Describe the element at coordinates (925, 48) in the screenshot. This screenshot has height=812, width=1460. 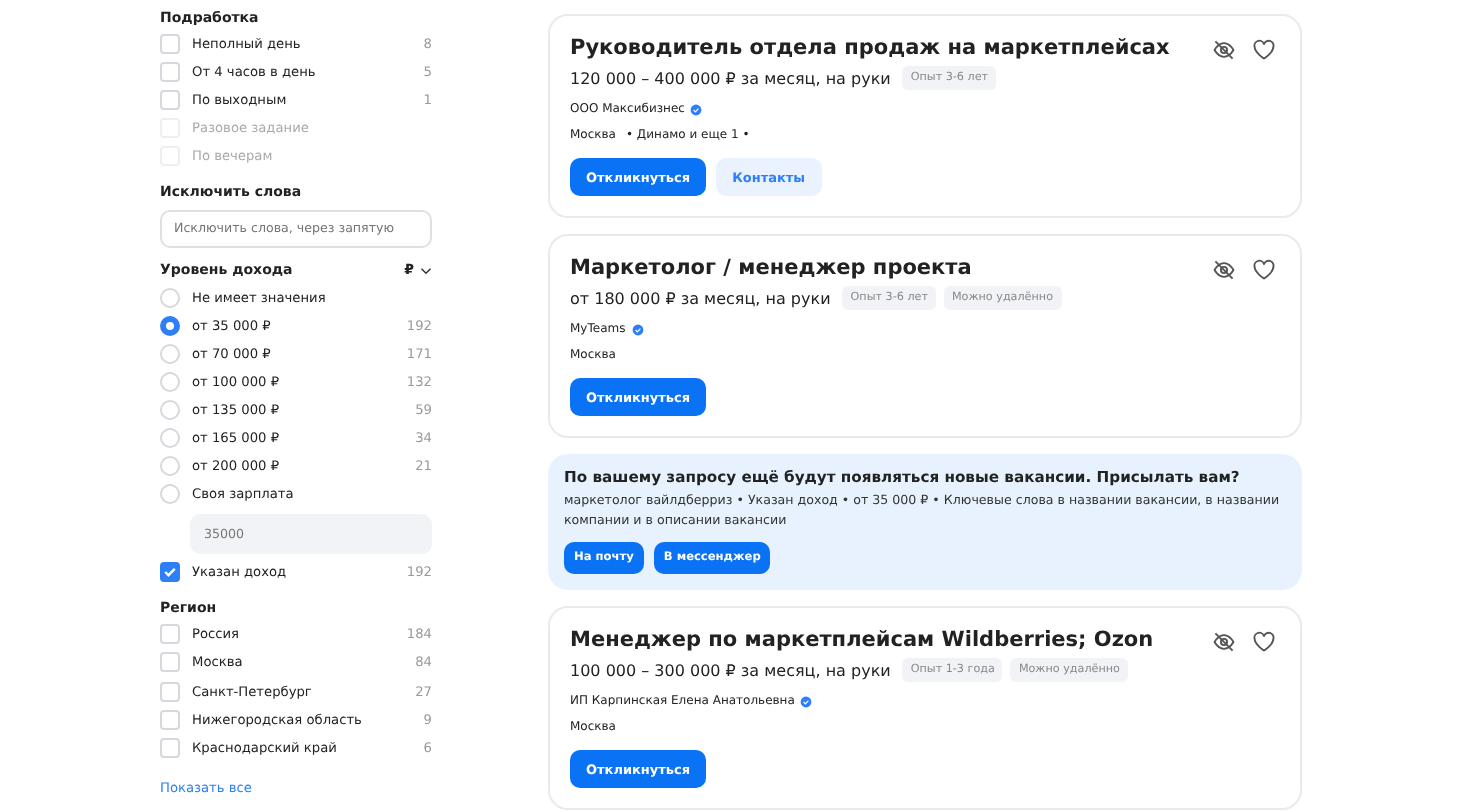
I see `vacancy-title: Руководитель отдела продаж на маркетплейсах` at that location.